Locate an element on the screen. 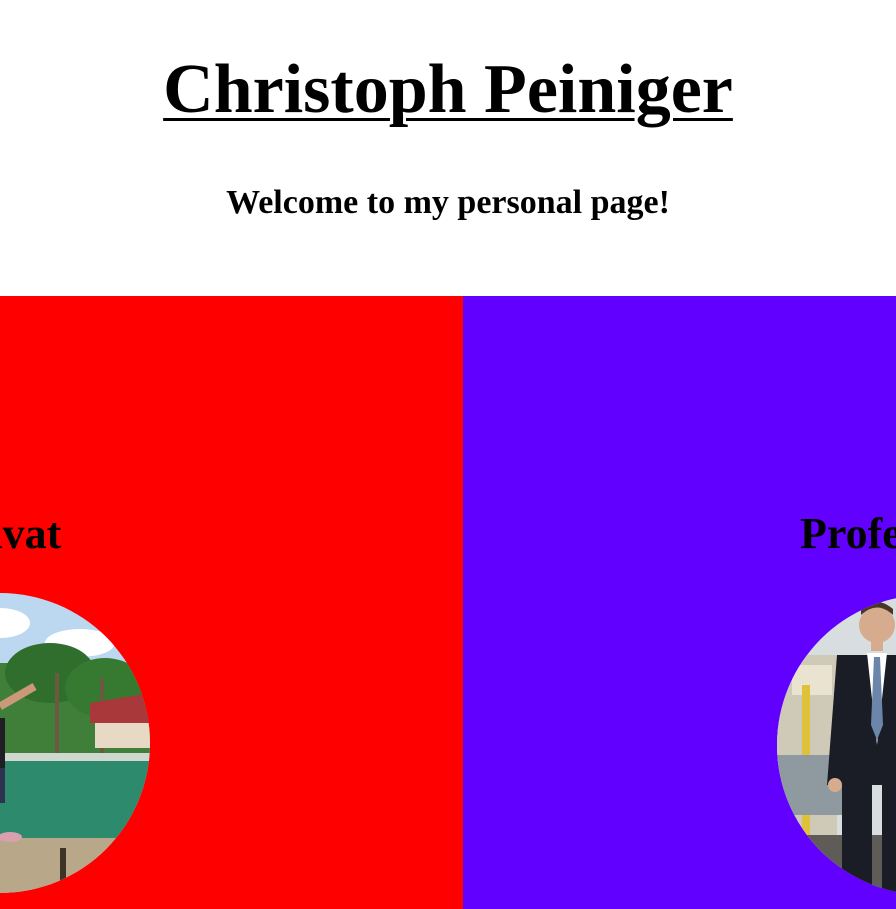  page-subtitle: Welcome to my personal page! is located at coordinates (448, 202).